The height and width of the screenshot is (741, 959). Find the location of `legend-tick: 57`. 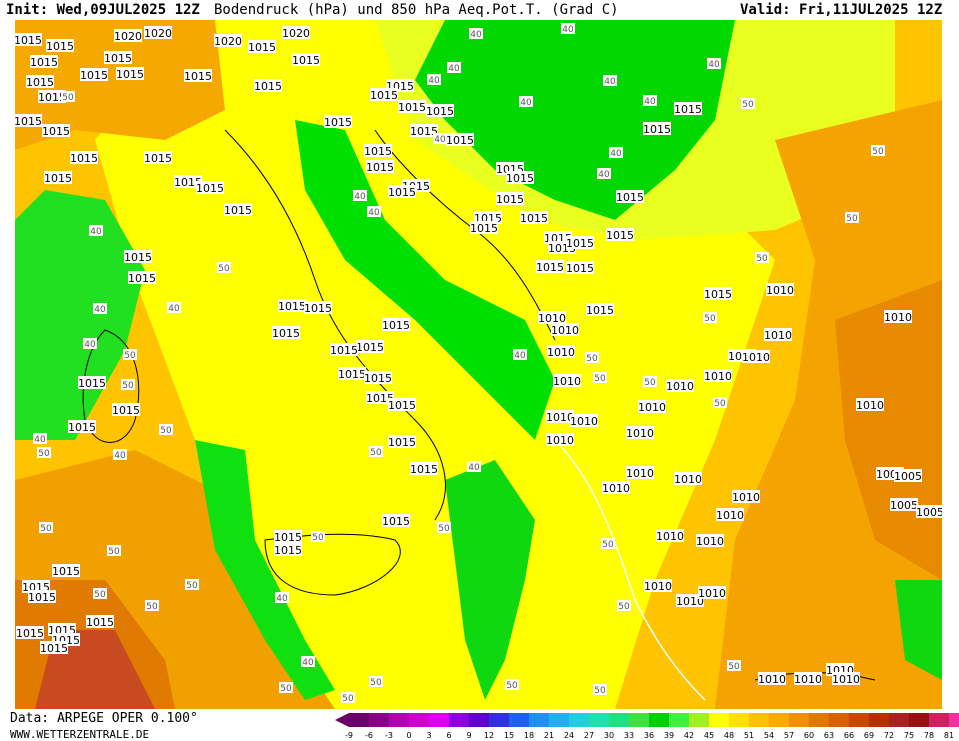

legend-tick: 57 is located at coordinates (789, 735).